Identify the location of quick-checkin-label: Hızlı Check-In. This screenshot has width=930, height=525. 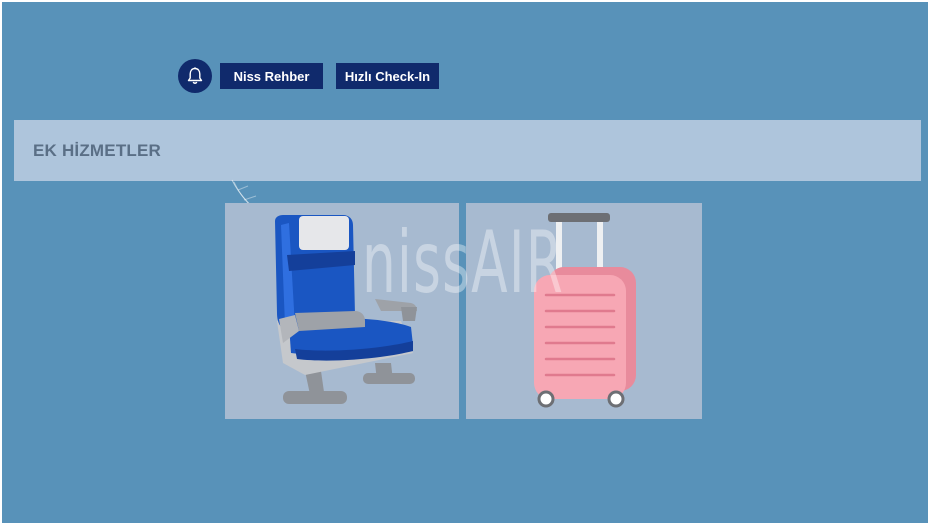
(387, 76).